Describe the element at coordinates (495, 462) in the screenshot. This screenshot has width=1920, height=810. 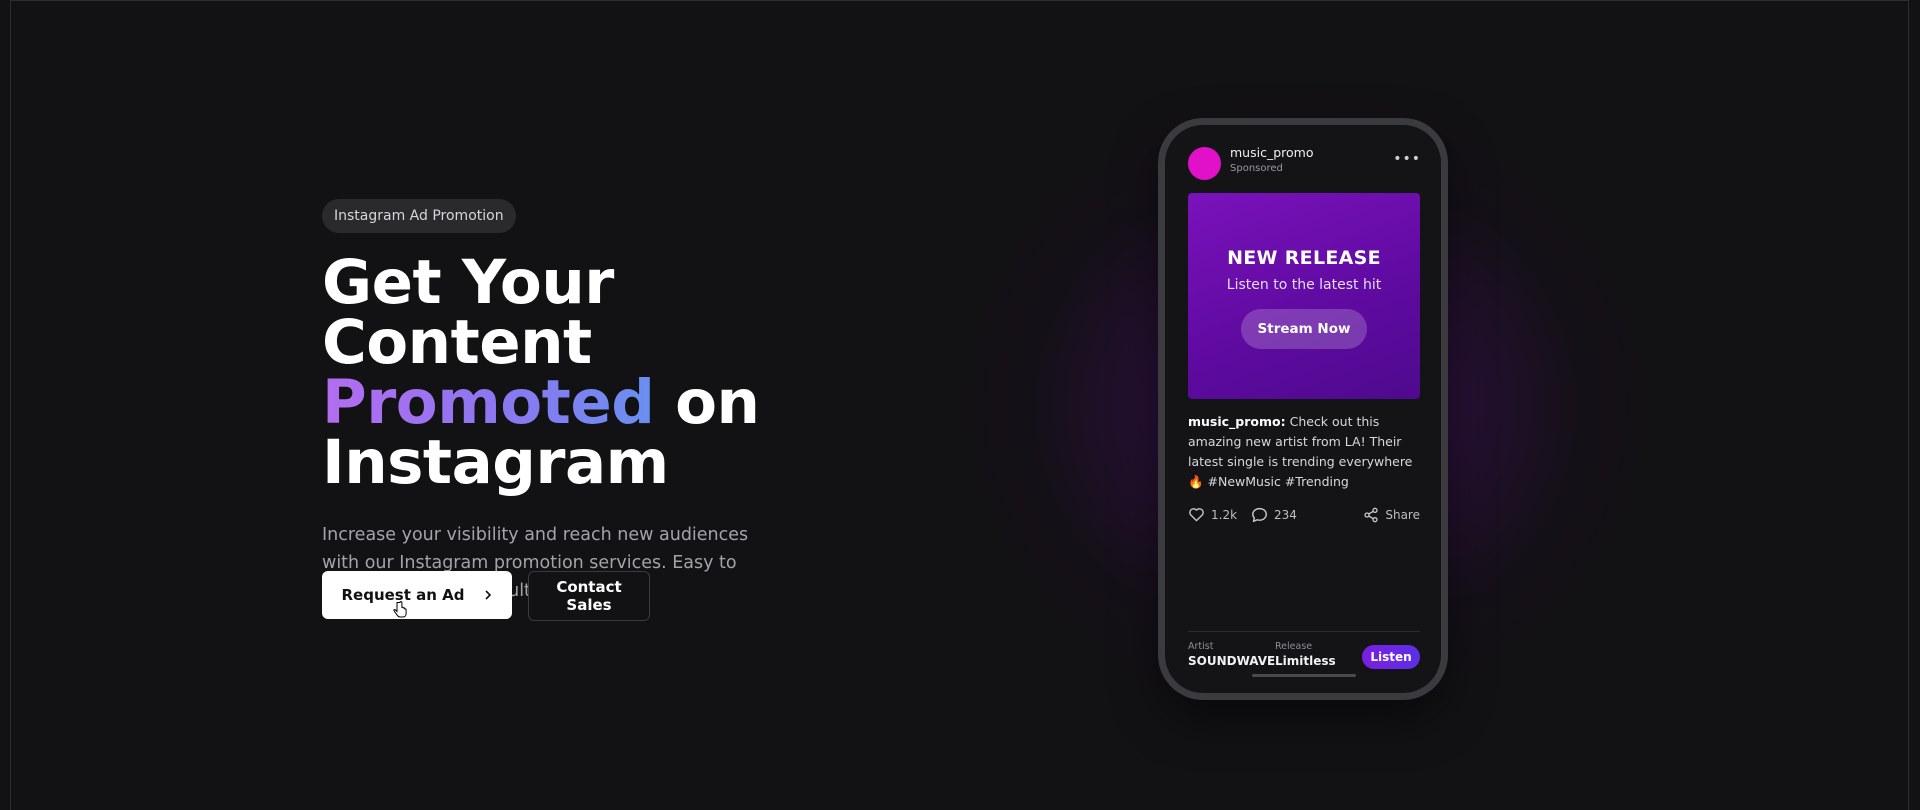
I see `headline-line-3: Instagram` at that location.